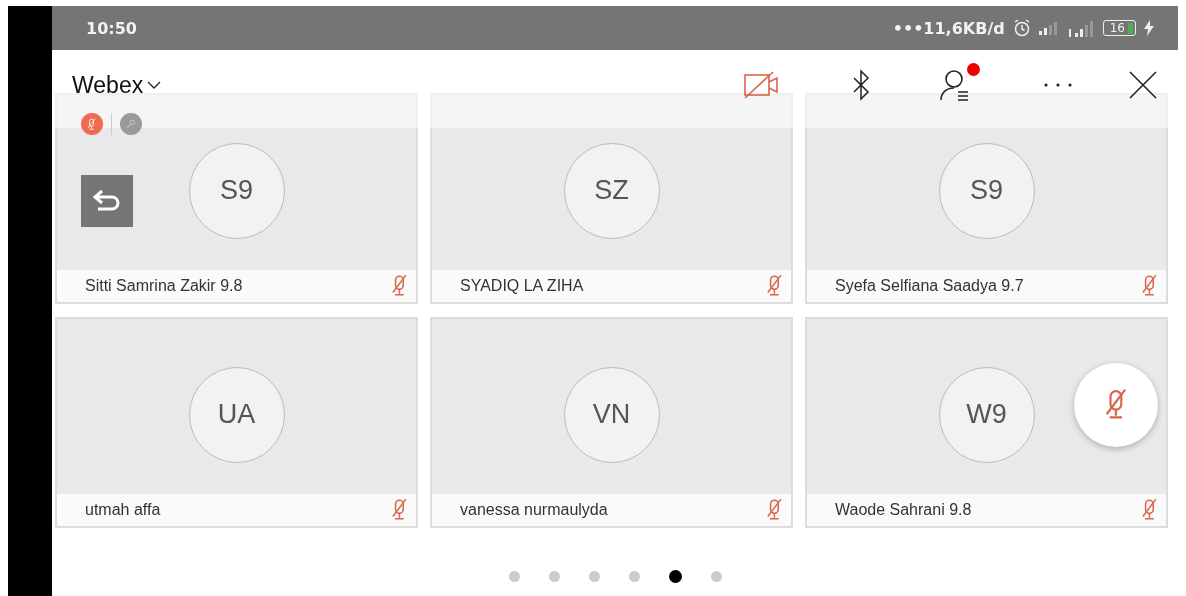 The height and width of the screenshot is (596, 1186). What do you see at coordinates (131, 124) in the screenshot?
I see `key-icon` at bounding box center [131, 124].